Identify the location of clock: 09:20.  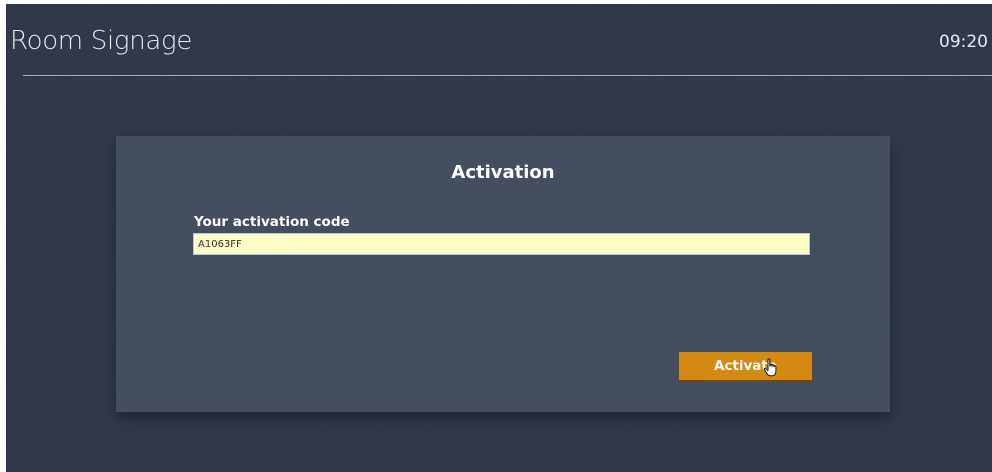
(963, 42).